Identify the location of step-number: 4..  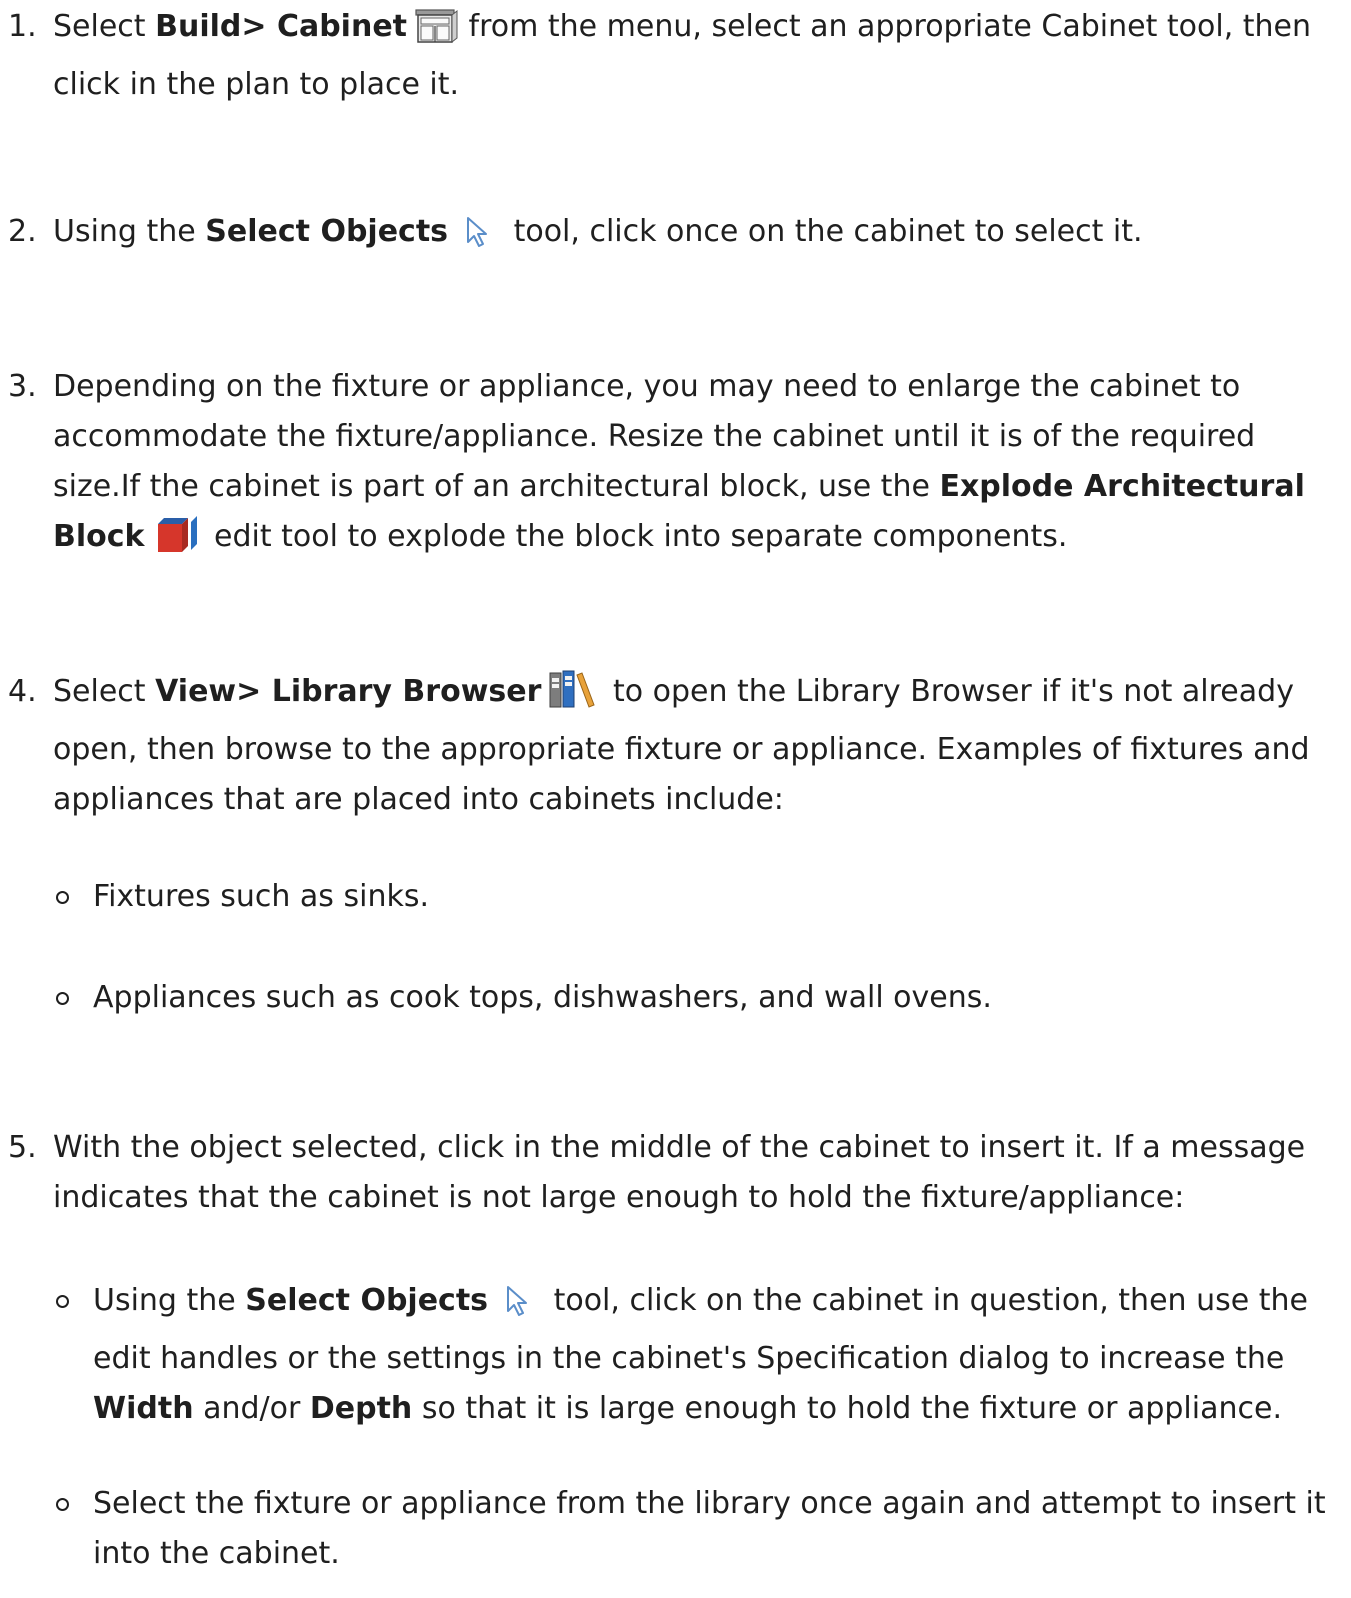
(22, 691).